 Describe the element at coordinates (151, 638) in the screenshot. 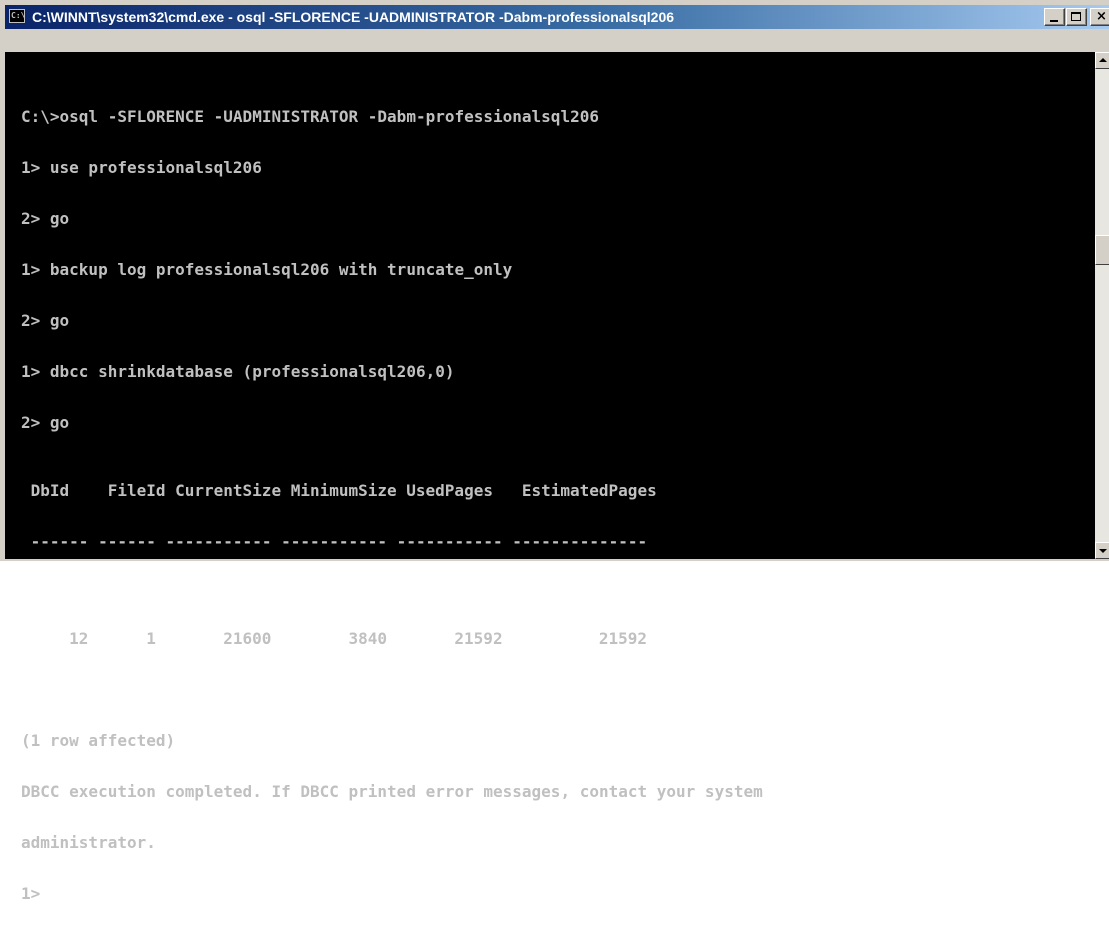

I see `table-cell: 1` at that location.